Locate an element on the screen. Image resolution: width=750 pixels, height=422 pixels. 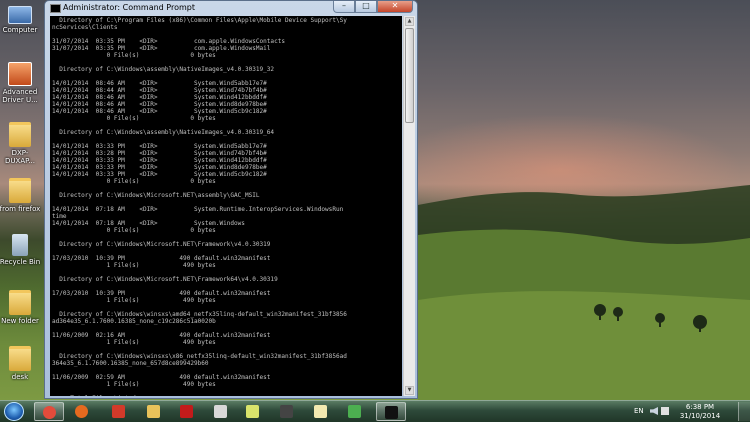
taskbar-button-pdf is located at coordinates (187, 411).